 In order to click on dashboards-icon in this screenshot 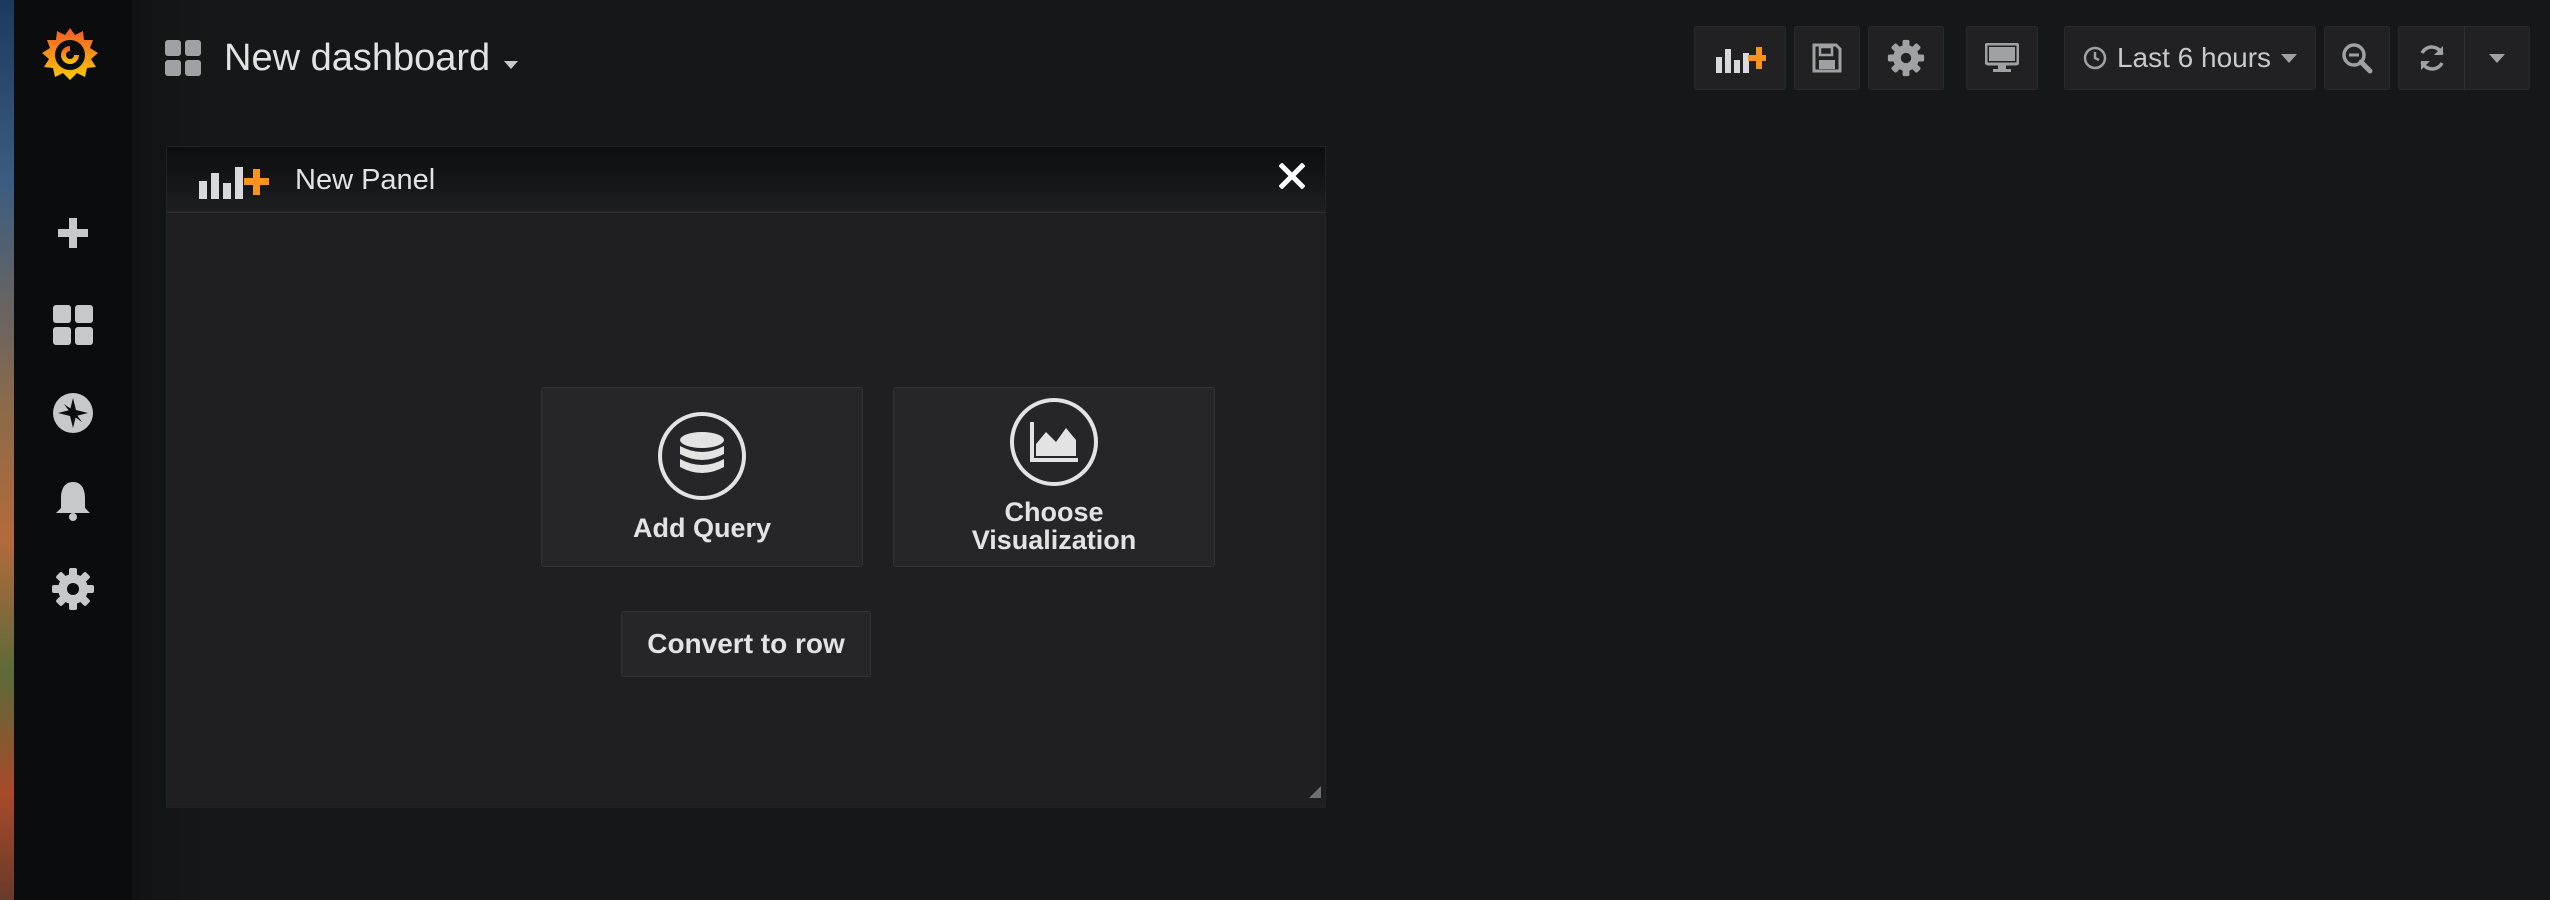, I will do `click(73, 325)`.